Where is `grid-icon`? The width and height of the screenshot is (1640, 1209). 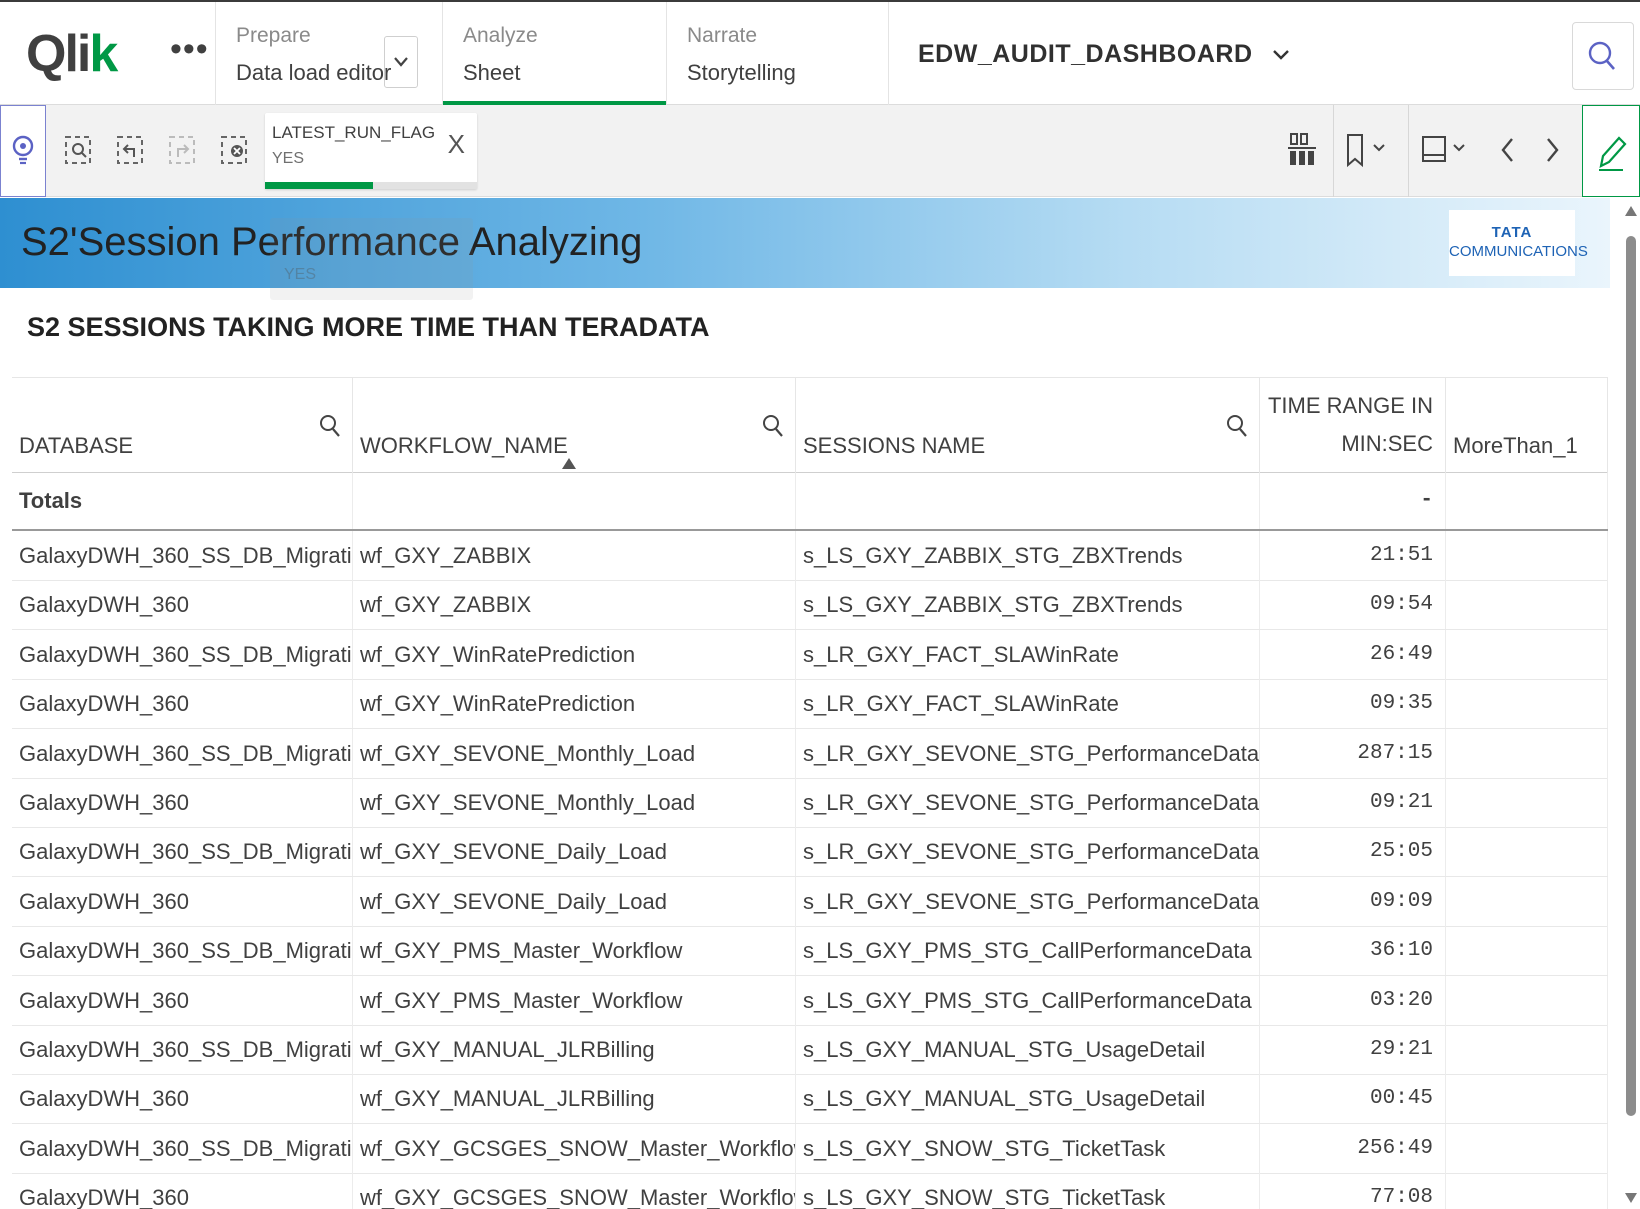
grid-icon is located at coordinates (1302, 150).